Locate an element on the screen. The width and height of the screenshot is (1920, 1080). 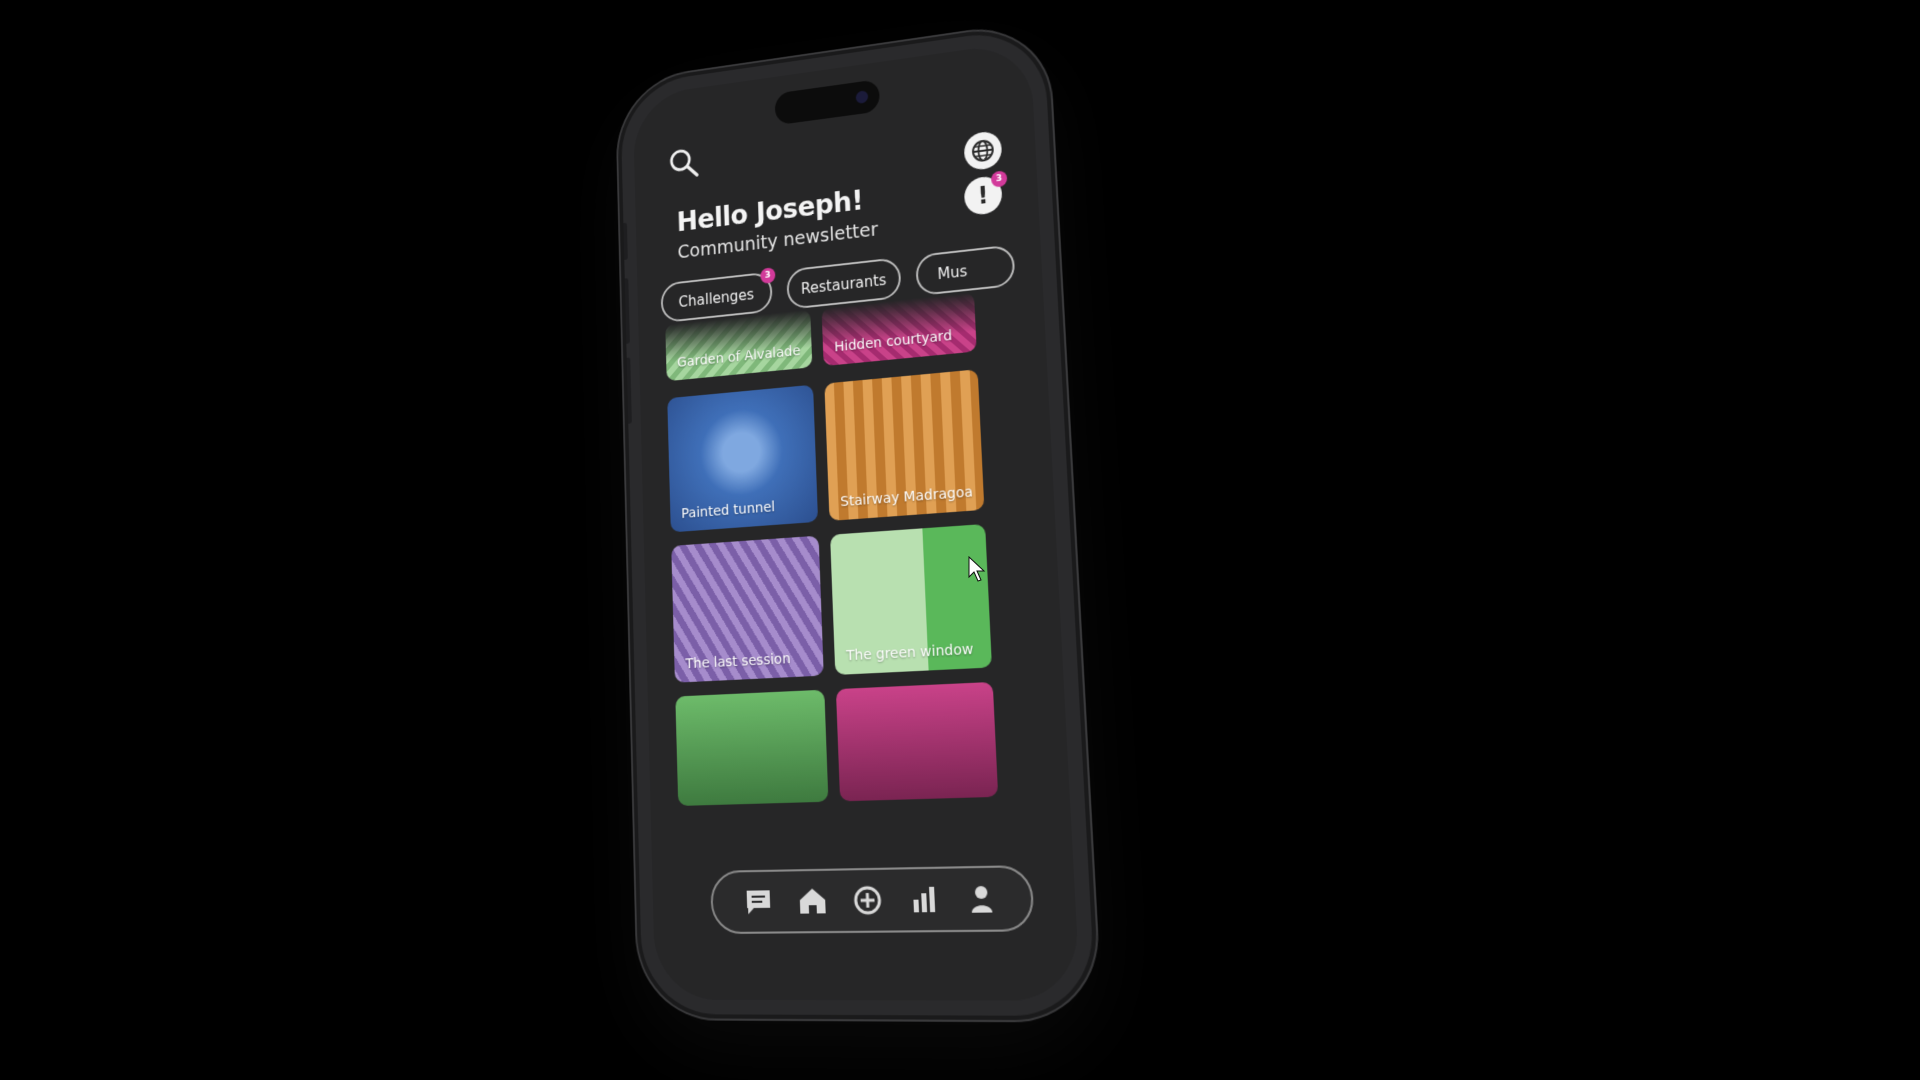
tab-add is located at coordinates (867, 900).